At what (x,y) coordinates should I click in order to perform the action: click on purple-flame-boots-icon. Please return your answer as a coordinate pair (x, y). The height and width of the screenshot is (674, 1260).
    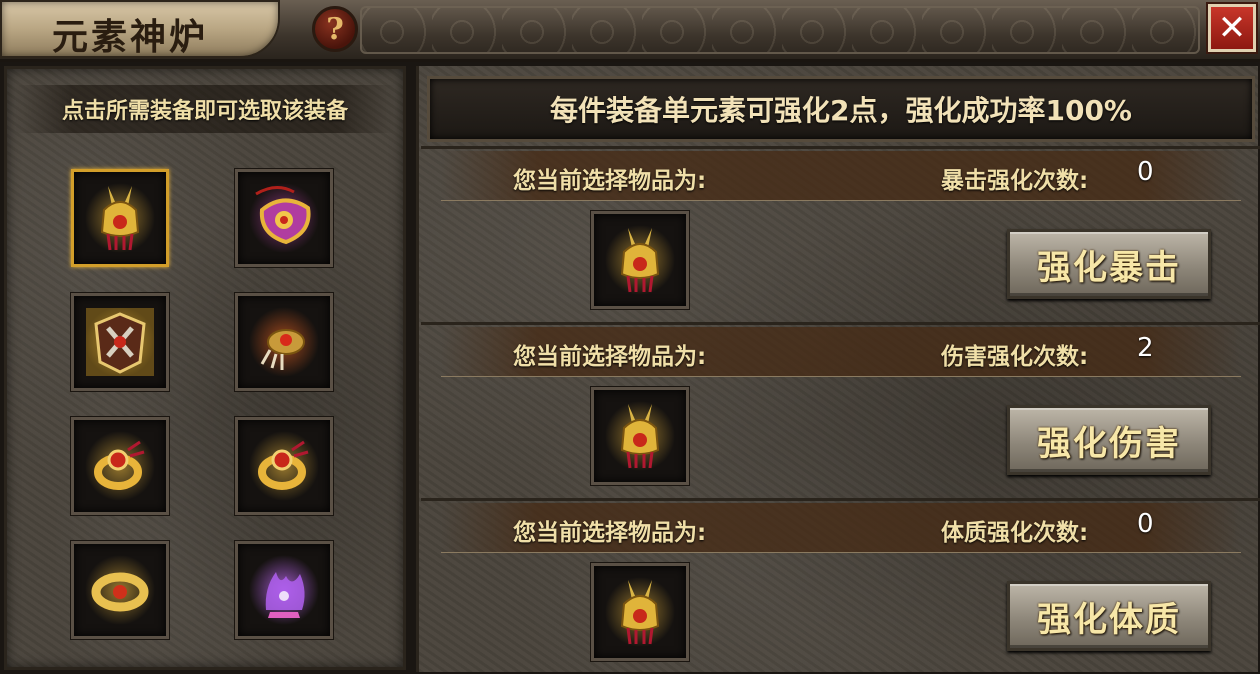
    Looking at the image, I should click on (284, 590).